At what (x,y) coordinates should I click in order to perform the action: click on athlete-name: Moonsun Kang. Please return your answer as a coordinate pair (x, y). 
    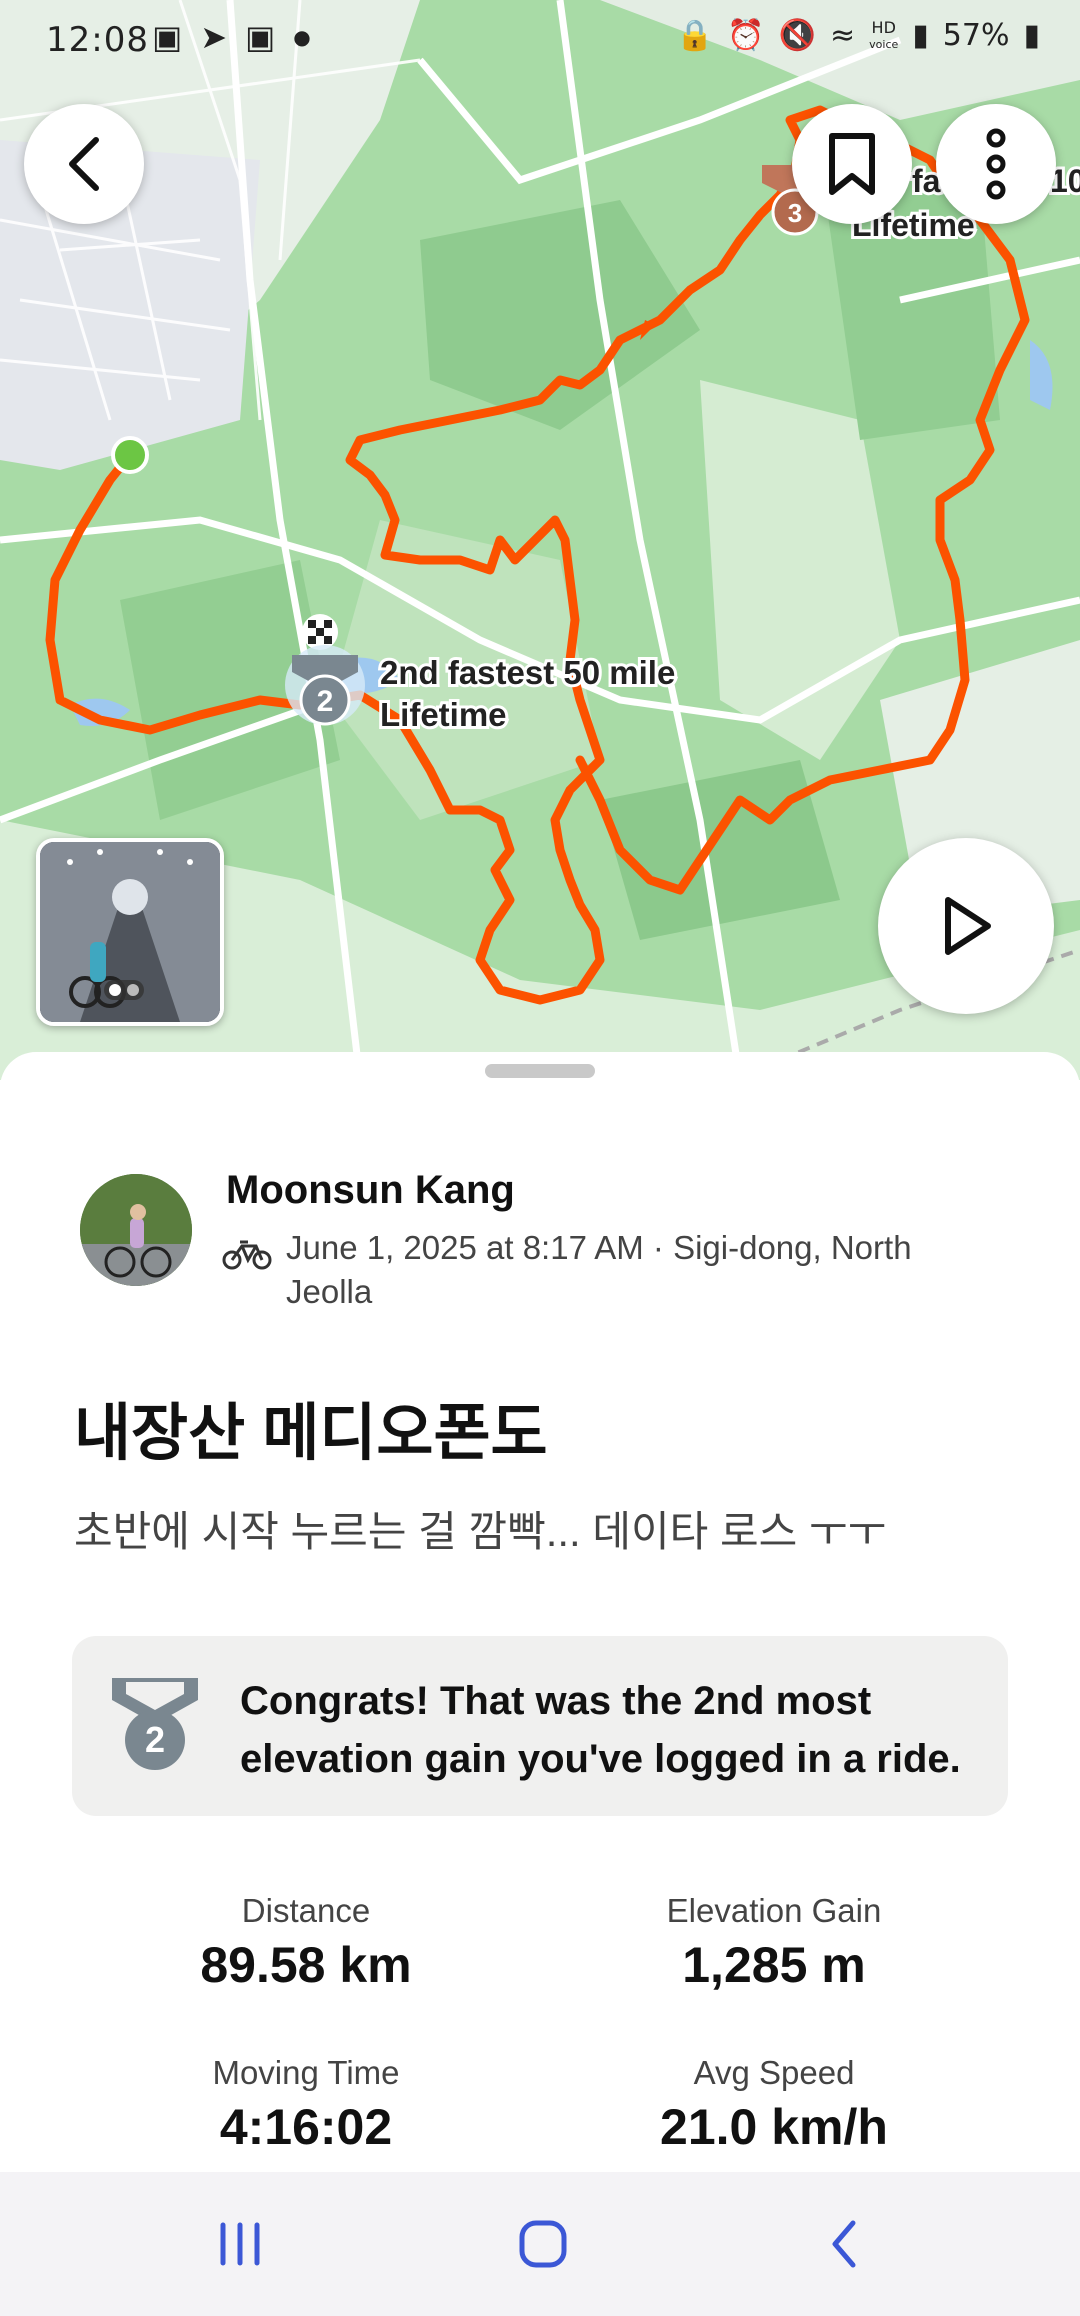
    Looking at the image, I should click on (370, 1190).